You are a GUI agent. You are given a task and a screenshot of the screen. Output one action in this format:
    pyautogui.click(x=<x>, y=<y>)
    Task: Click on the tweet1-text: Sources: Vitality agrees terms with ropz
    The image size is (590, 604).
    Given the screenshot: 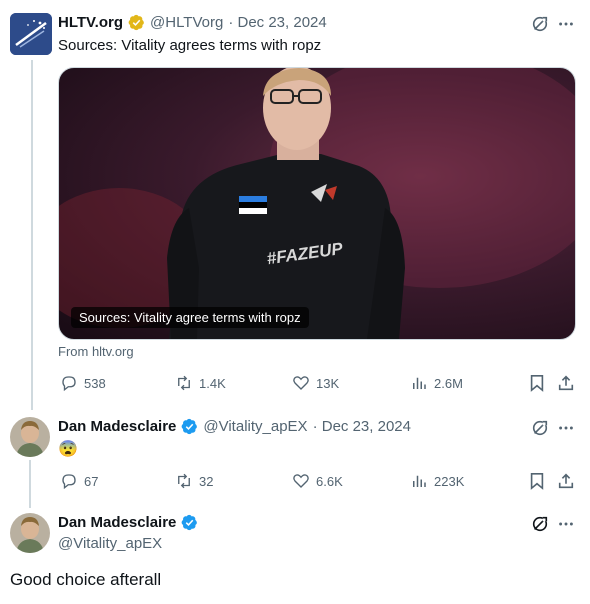 What is the action you would take?
    pyautogui.click(x=190, y=45)
    